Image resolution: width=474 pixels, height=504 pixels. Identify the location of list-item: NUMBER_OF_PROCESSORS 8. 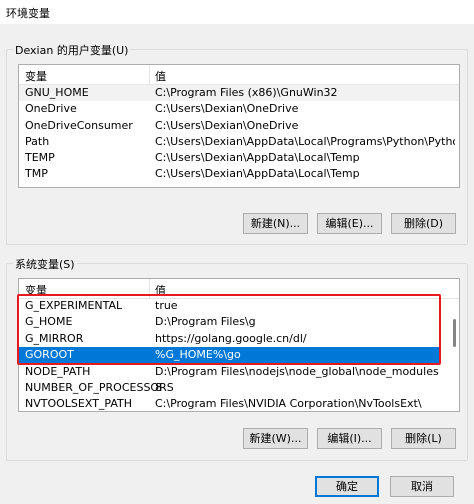
(239, 388).